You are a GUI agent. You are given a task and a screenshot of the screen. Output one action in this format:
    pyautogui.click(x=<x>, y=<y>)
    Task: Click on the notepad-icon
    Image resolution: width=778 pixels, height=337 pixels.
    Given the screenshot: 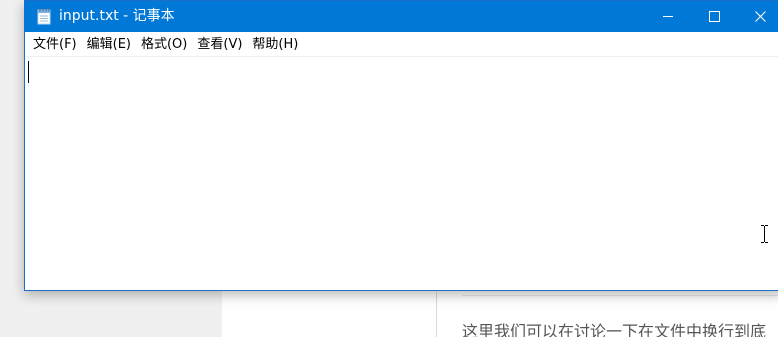 What is the action you would take?
    pyautogui.click(x=44, y=16)
    